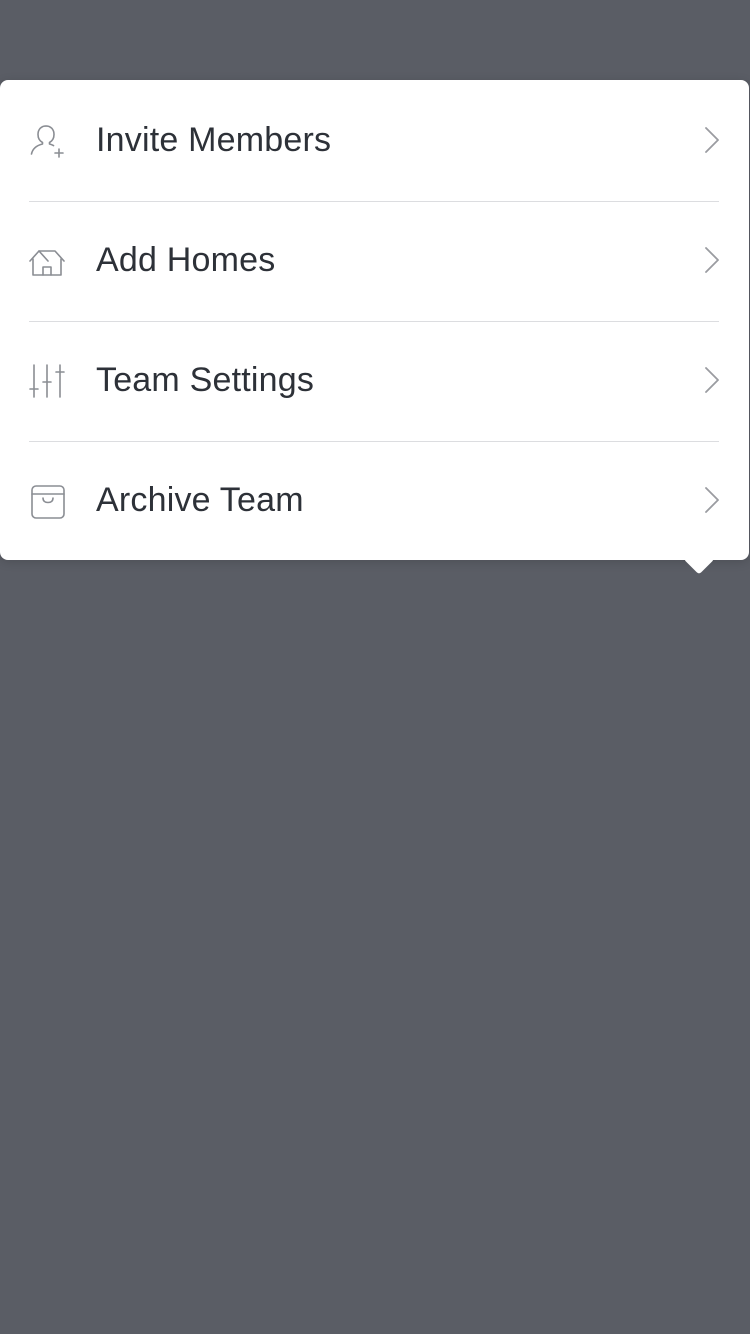  Describe the element at coordinates (200, 500) in the screenshot. I see `menu-item-label: Archive Team` at that location.